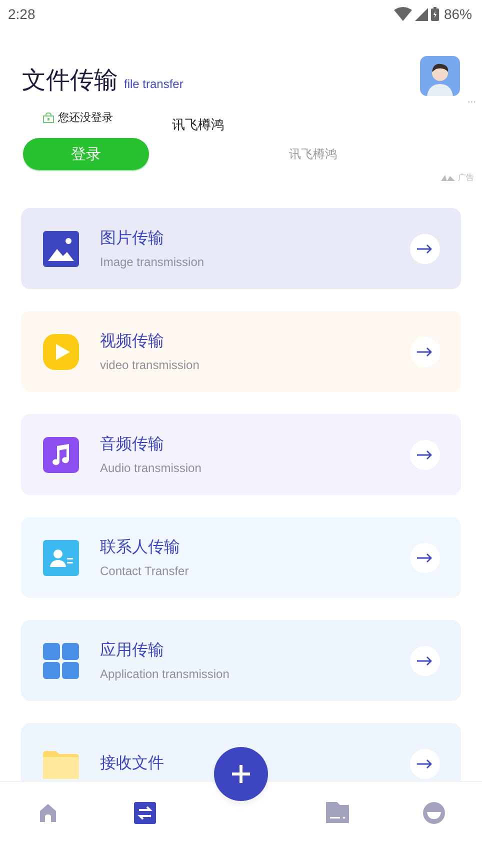 The height and width of the screenshot is (857, 482). Describe the element at coordinates (154, 84) in the screenshot. I see `page-subtitle: file transfer` at that location.